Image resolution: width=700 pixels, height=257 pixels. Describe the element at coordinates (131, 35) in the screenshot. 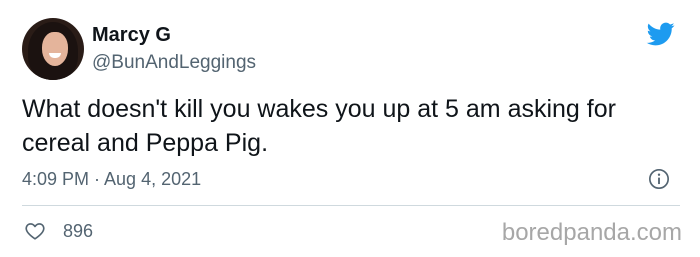

I see `author-name: Marcy G` at that location.